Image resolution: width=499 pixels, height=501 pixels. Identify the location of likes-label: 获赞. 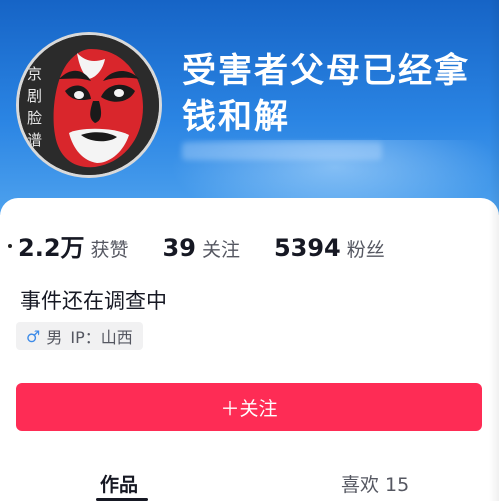
(109, 250).